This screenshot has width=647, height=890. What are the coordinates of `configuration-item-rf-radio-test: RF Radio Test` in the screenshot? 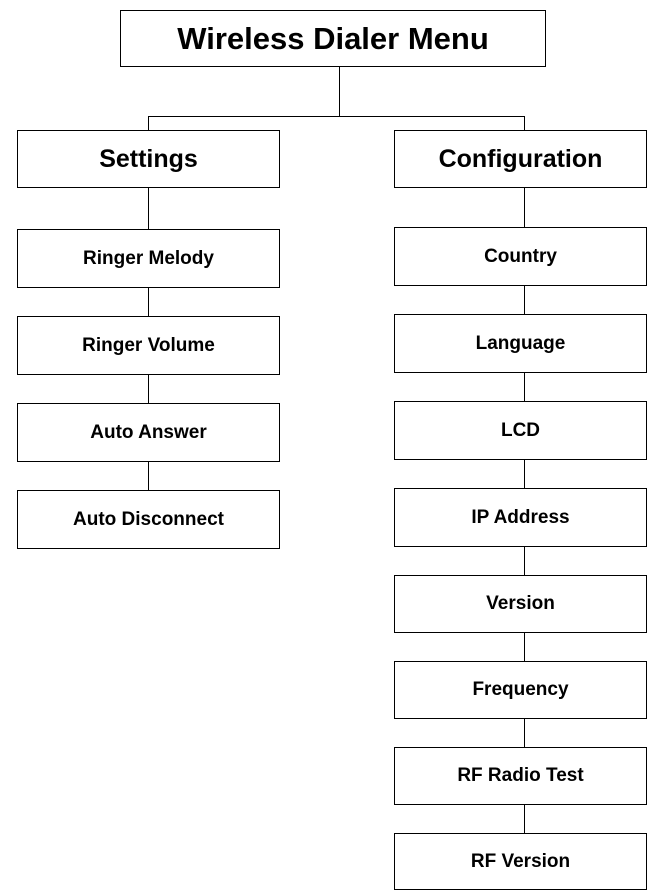 It's located at (520, 776).